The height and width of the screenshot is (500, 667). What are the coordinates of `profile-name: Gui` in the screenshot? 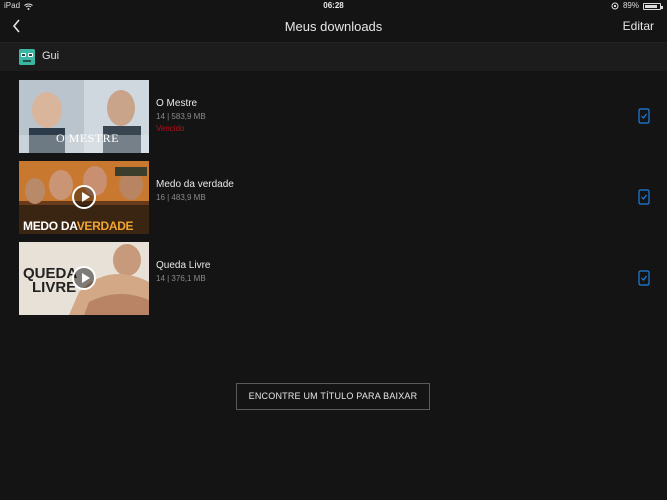 It's located at (51, 56).